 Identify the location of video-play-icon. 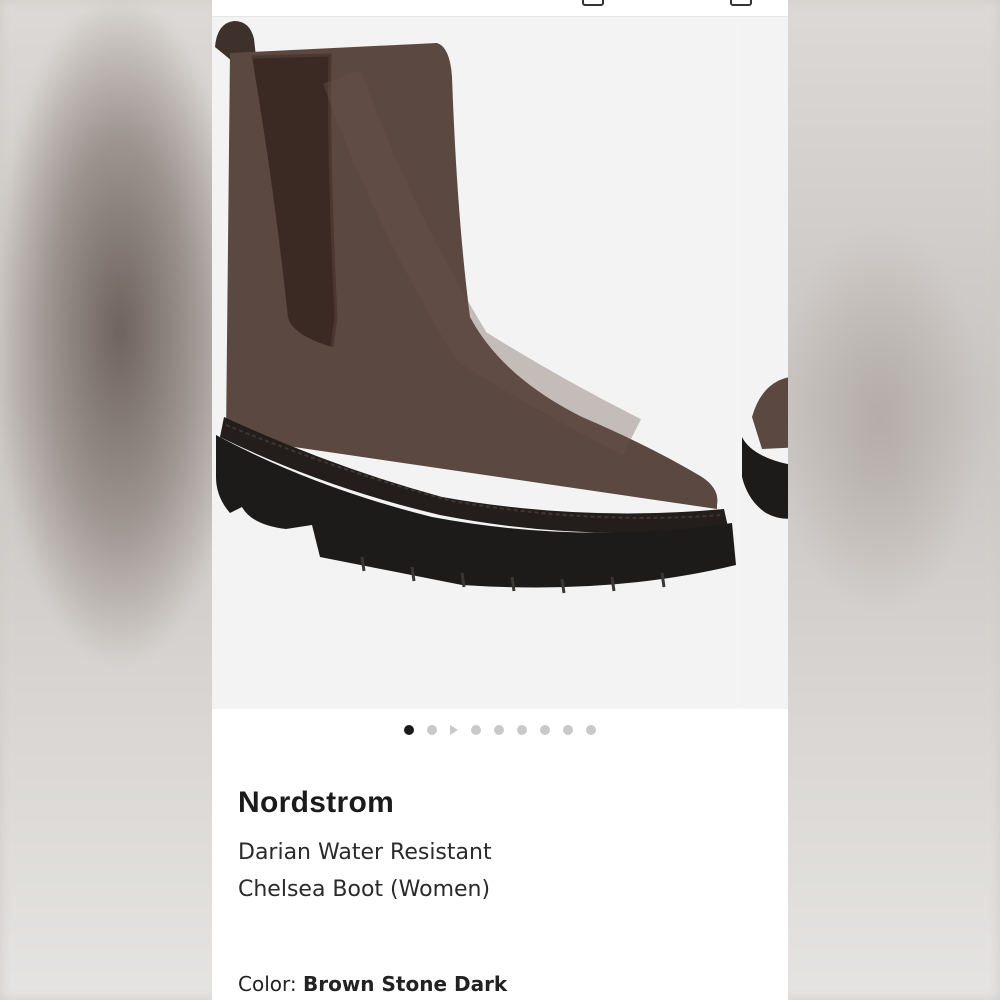
(454, 730).